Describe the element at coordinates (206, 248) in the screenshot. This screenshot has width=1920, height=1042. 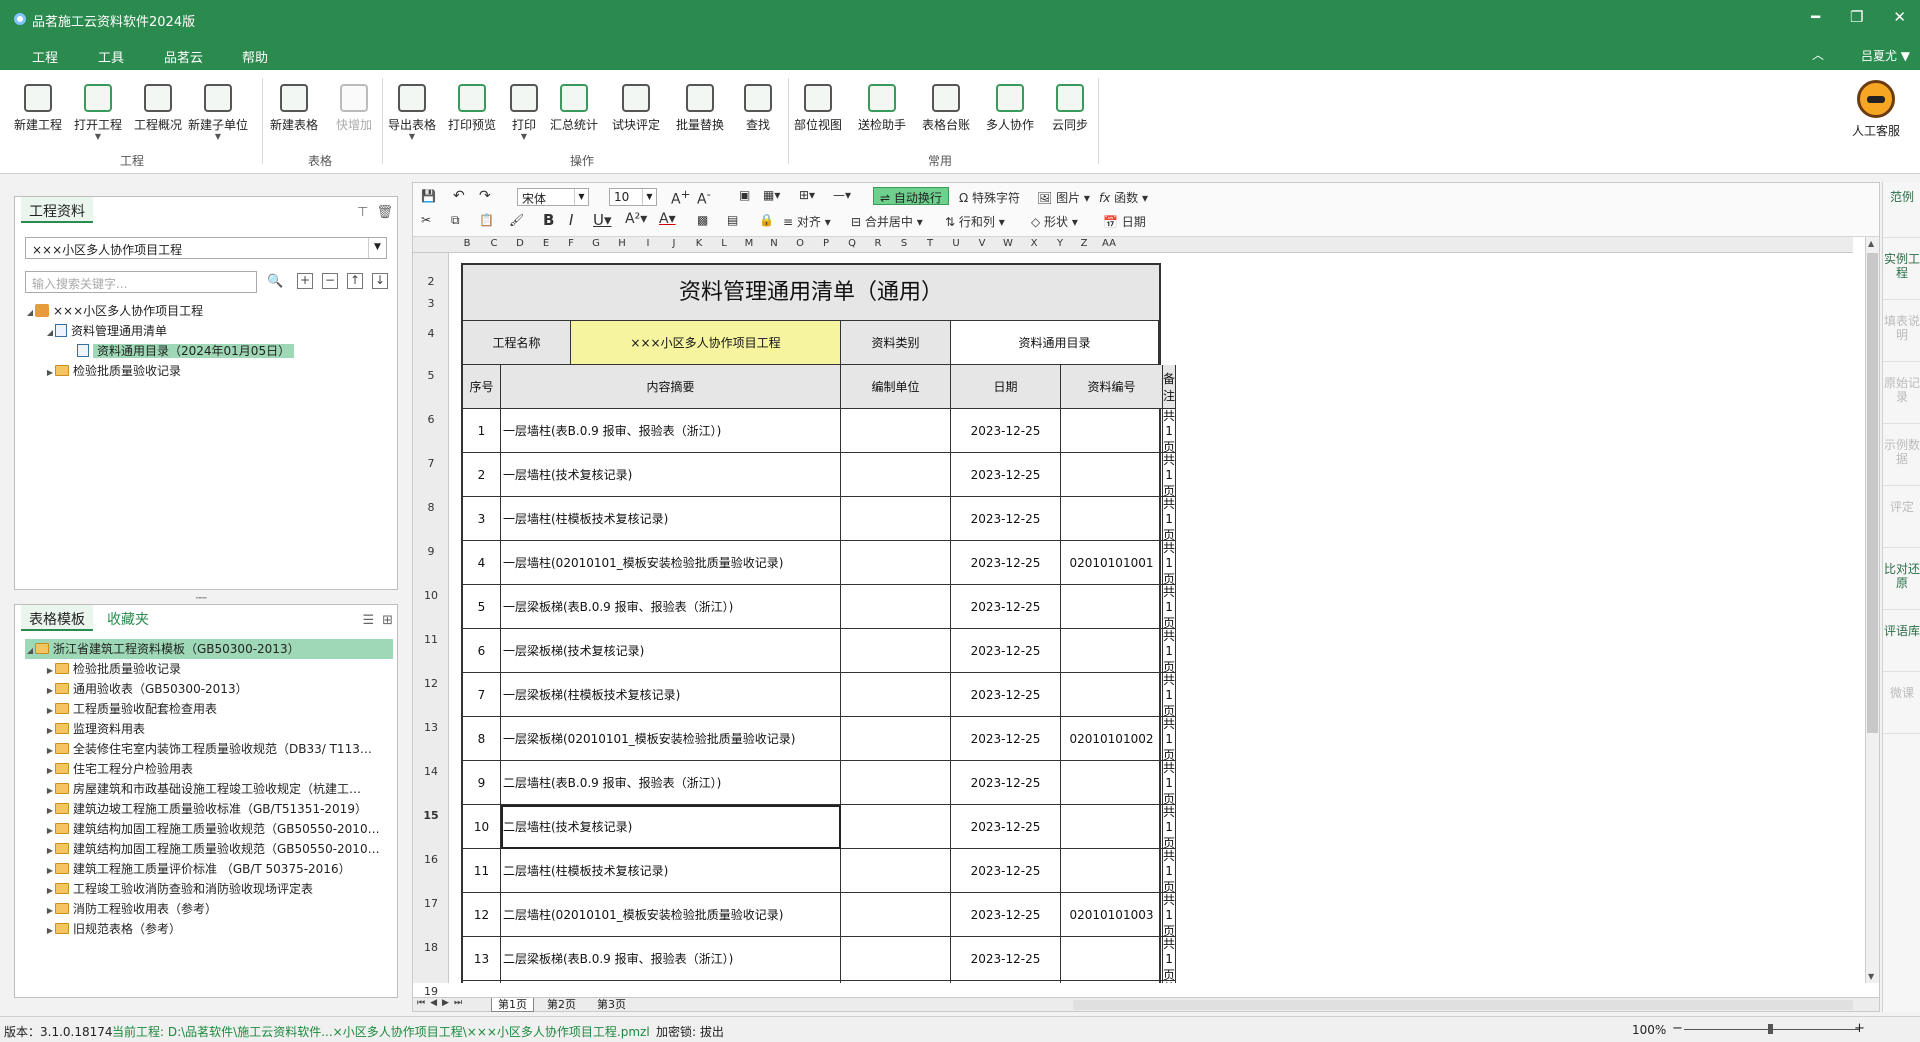
I see `project-select: ×××小区多人协作项目工程 ▼` at that location.